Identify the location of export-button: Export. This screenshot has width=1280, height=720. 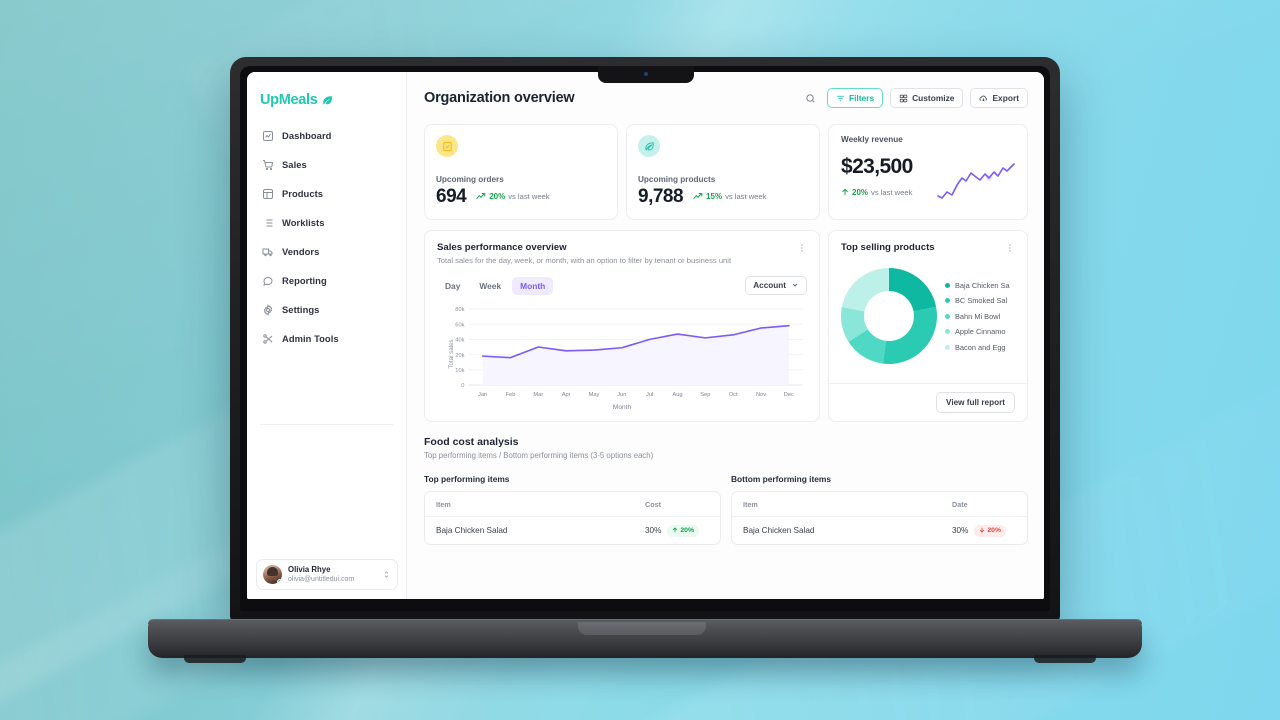
(999, 98).